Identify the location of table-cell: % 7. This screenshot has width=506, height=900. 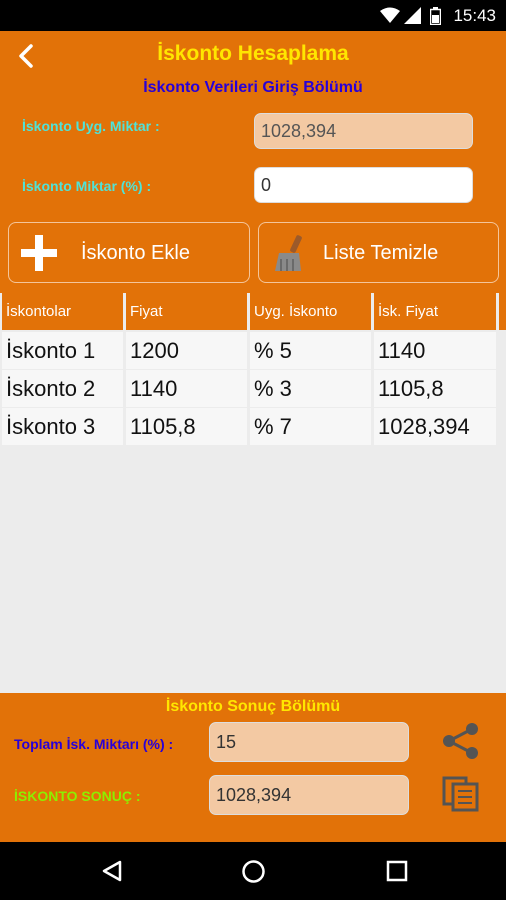
(310, 426).